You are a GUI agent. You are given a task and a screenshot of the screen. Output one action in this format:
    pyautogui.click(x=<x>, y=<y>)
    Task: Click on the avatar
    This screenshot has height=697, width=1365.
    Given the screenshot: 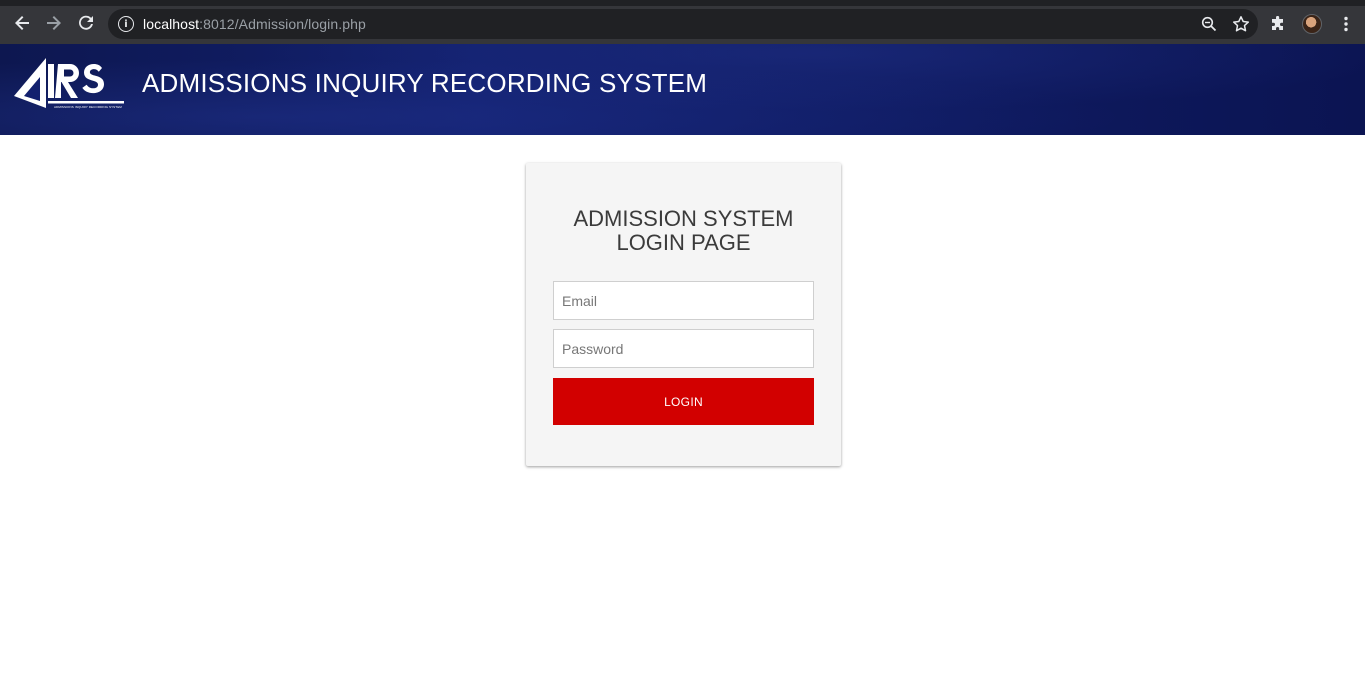 What is the action you would take?
    pyautogui.click(x=1312, y=24)
    